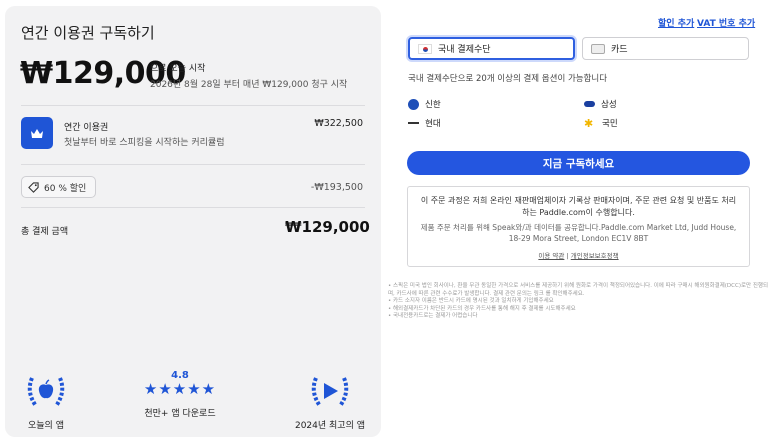  I want to click on bank-option-hyundai: 현대, so click(424, 123).